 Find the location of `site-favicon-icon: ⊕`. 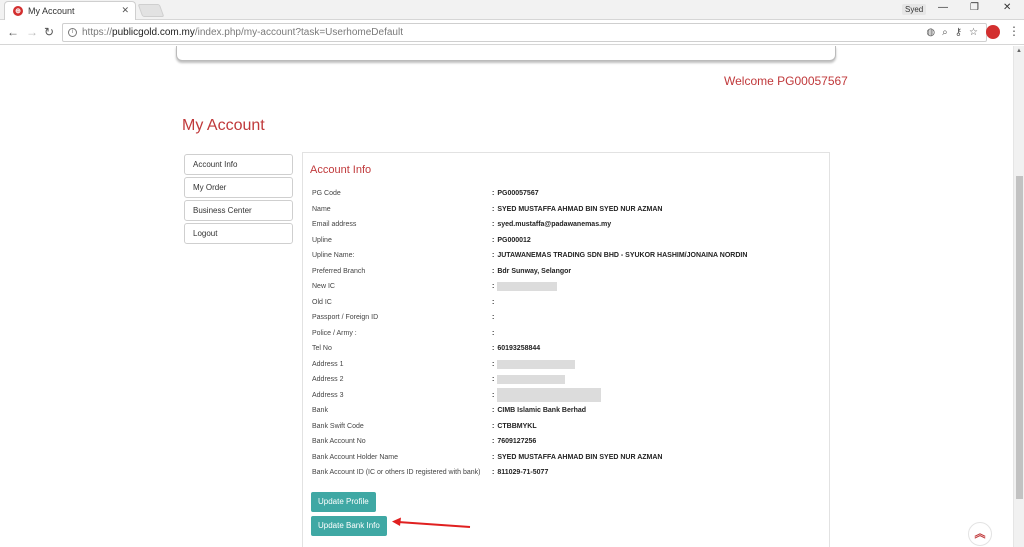

site-favicon-icon: ⊕ is located at coordinates (18, 11).